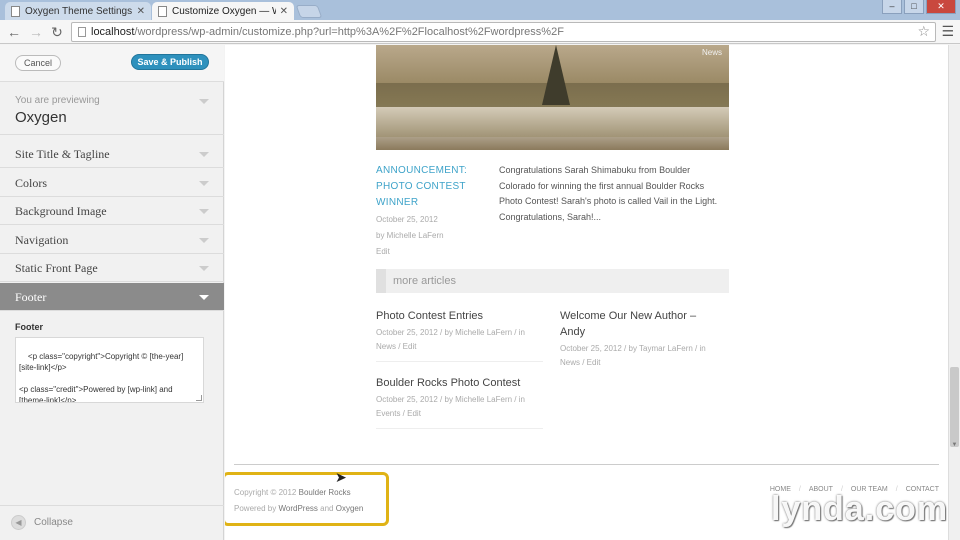  Describe the element at coordinates (29, 327) in the screenshot. I see `footer-field-label: Footer` at that location.